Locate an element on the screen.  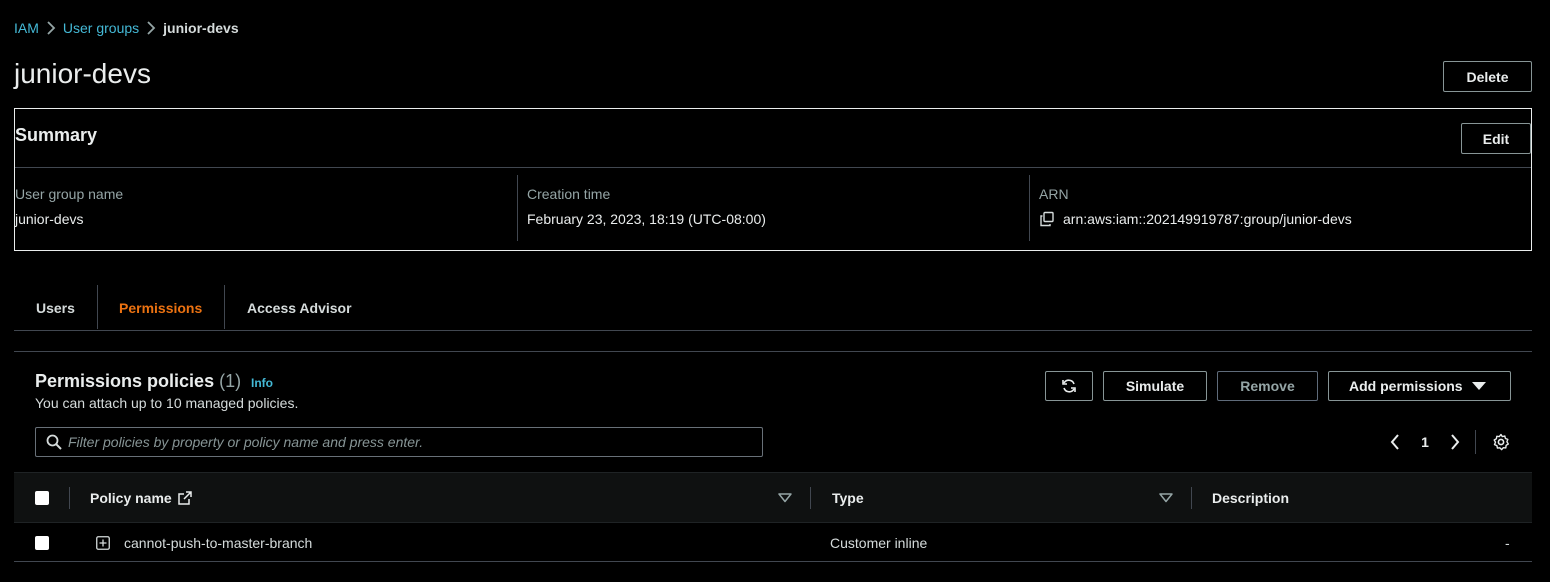
tab-bar: Users Permissions Access Advisor is located at coordinates (773, 308).